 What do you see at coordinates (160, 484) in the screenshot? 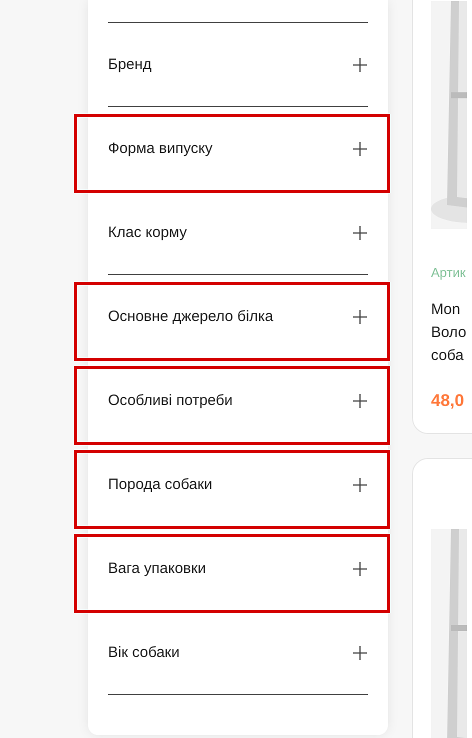
I see `filter-label: Порода собаки` at bounding box center [160, 484].